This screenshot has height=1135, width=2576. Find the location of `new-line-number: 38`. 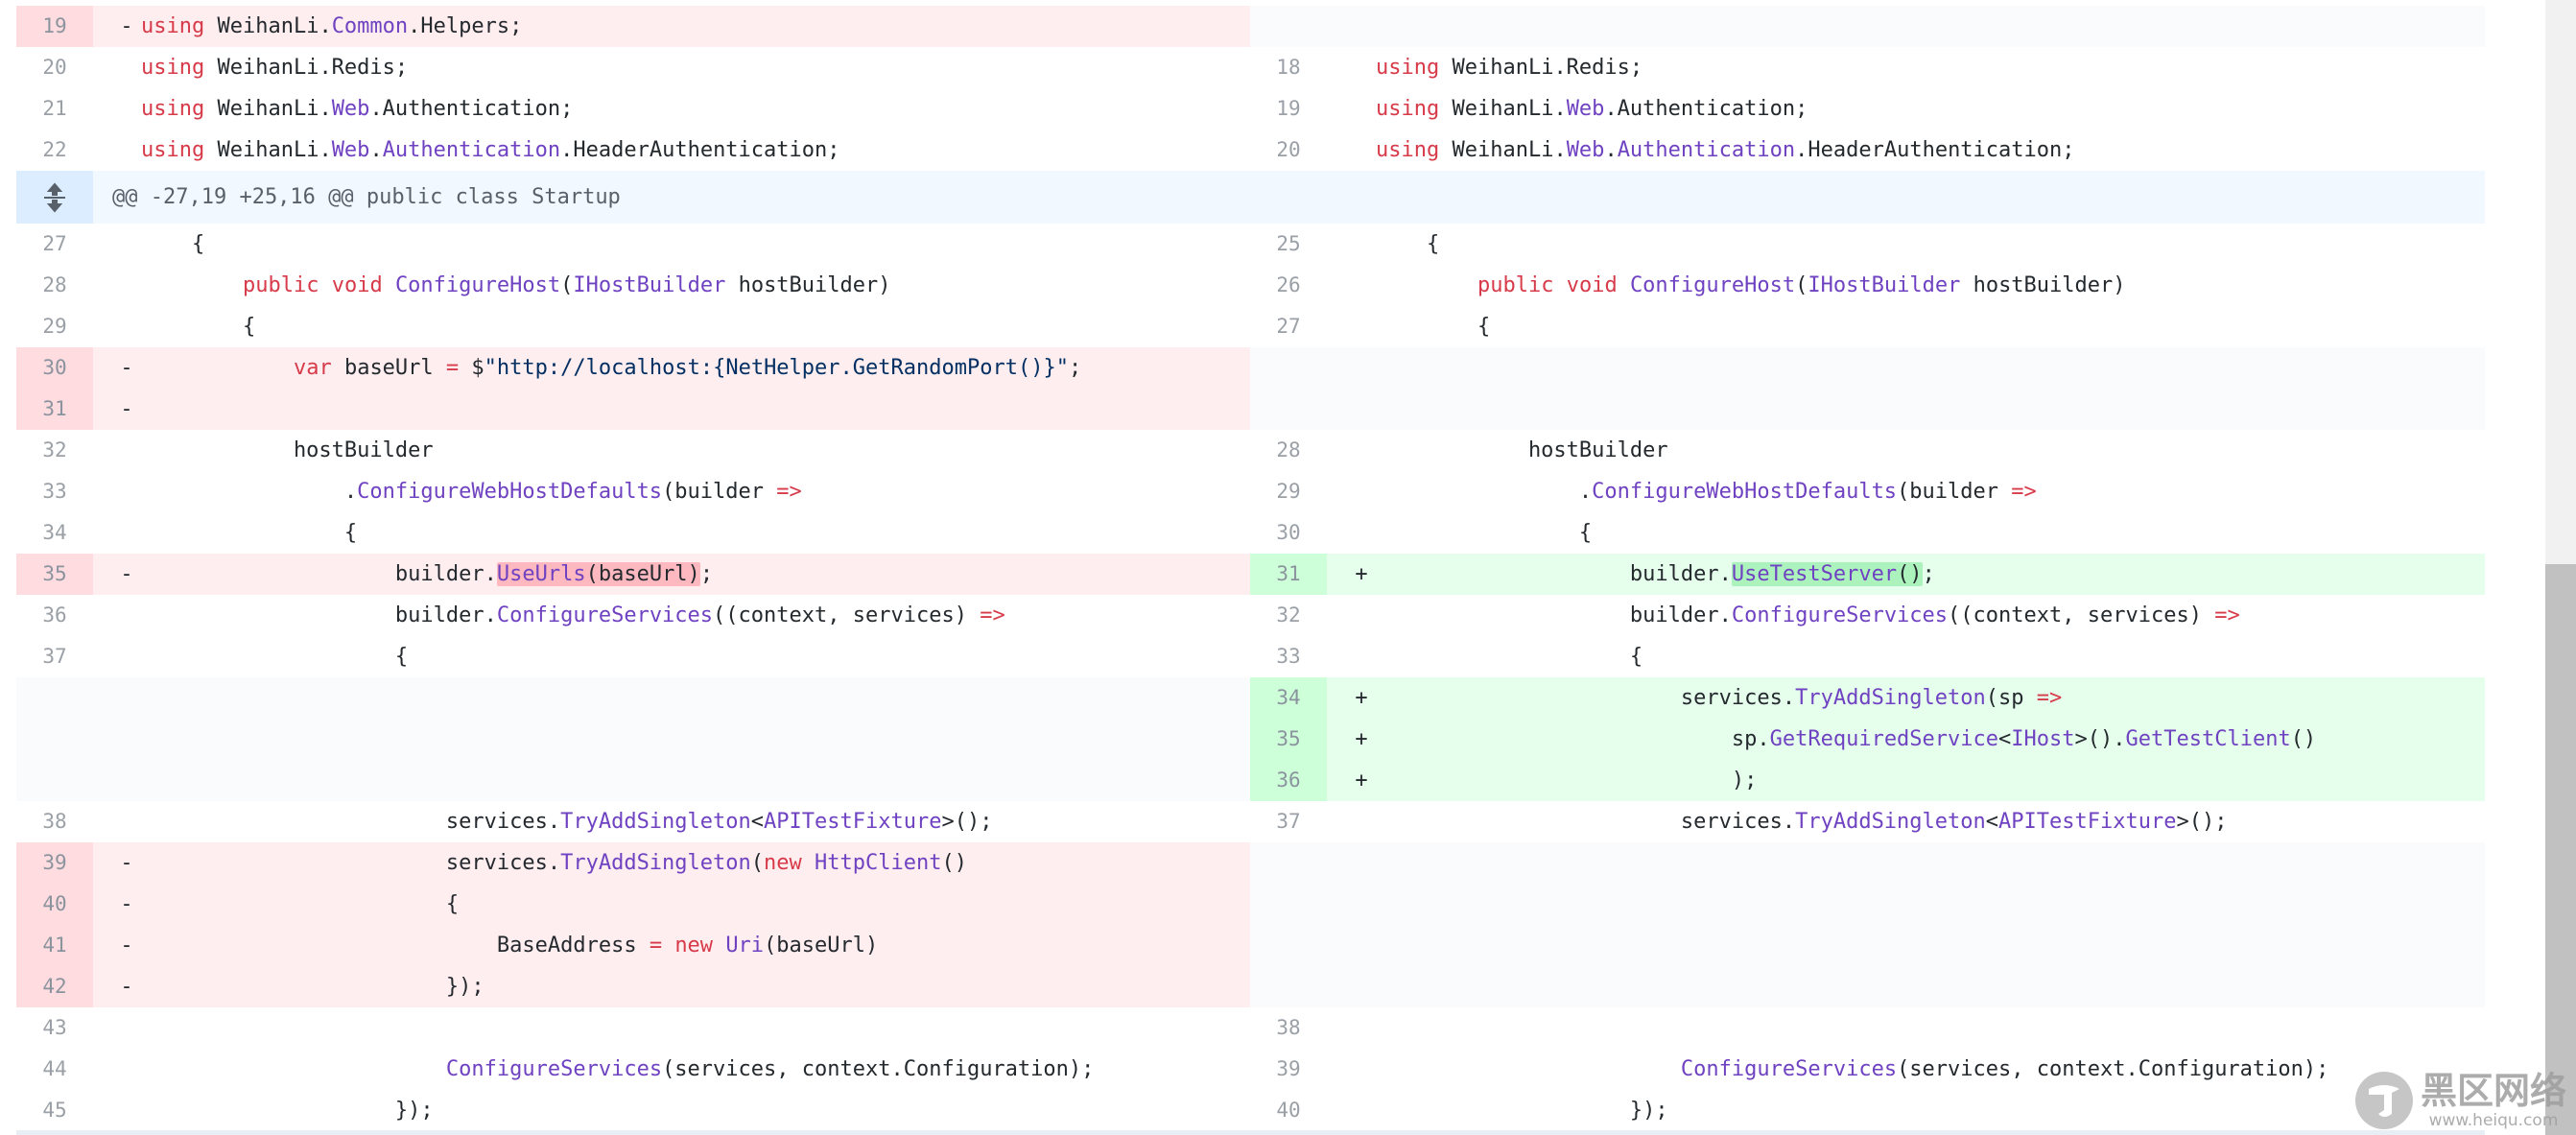

new-line-number: 38 is located at coordinates (1288, 1028).